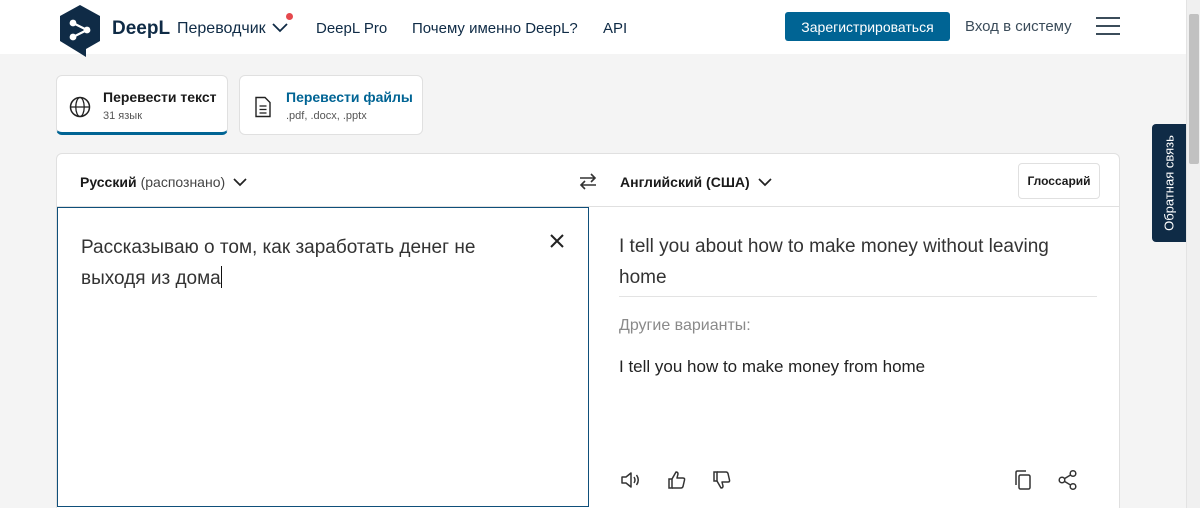 The image size is (1200, 508). I want to click on feedback-label: Обратная связь, so click(1169, 183).